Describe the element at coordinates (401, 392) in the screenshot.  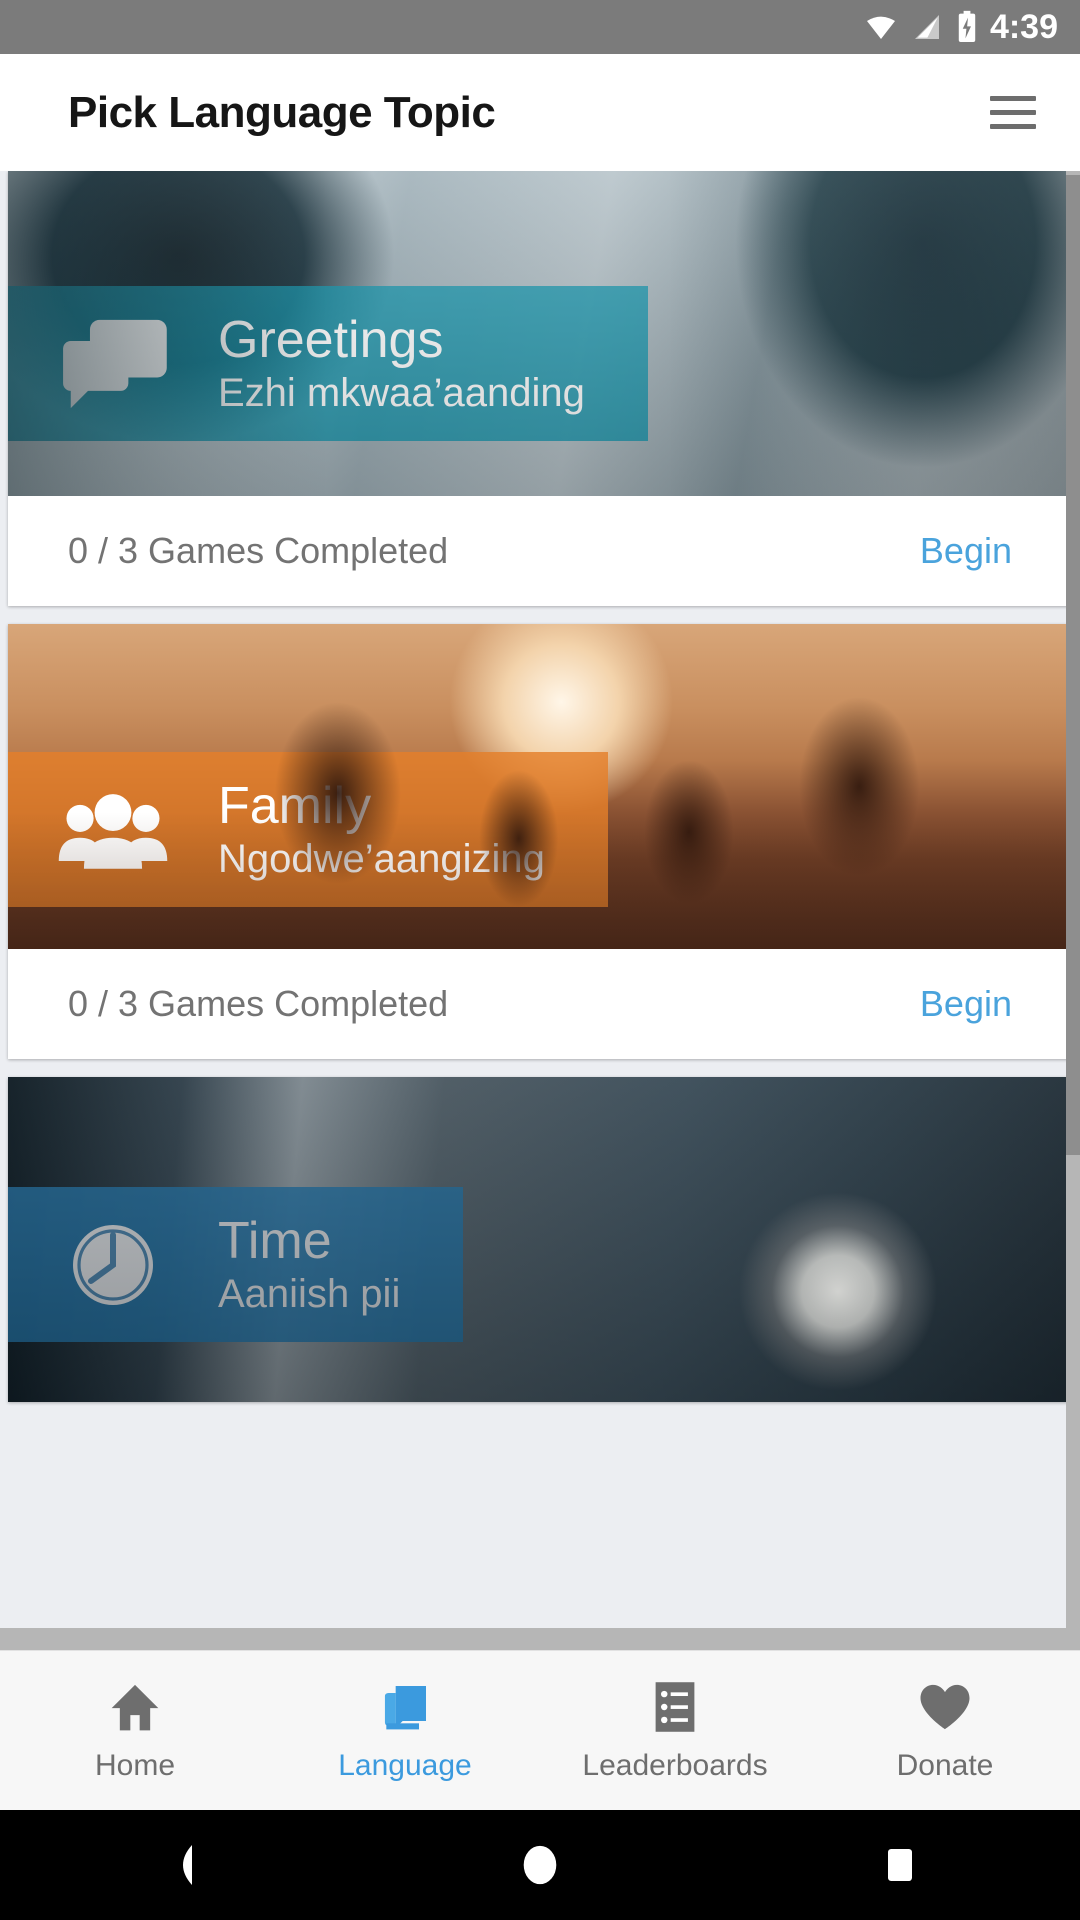
I see `topic-subtitle: Ezhi mkwaa’aanding` at that location.